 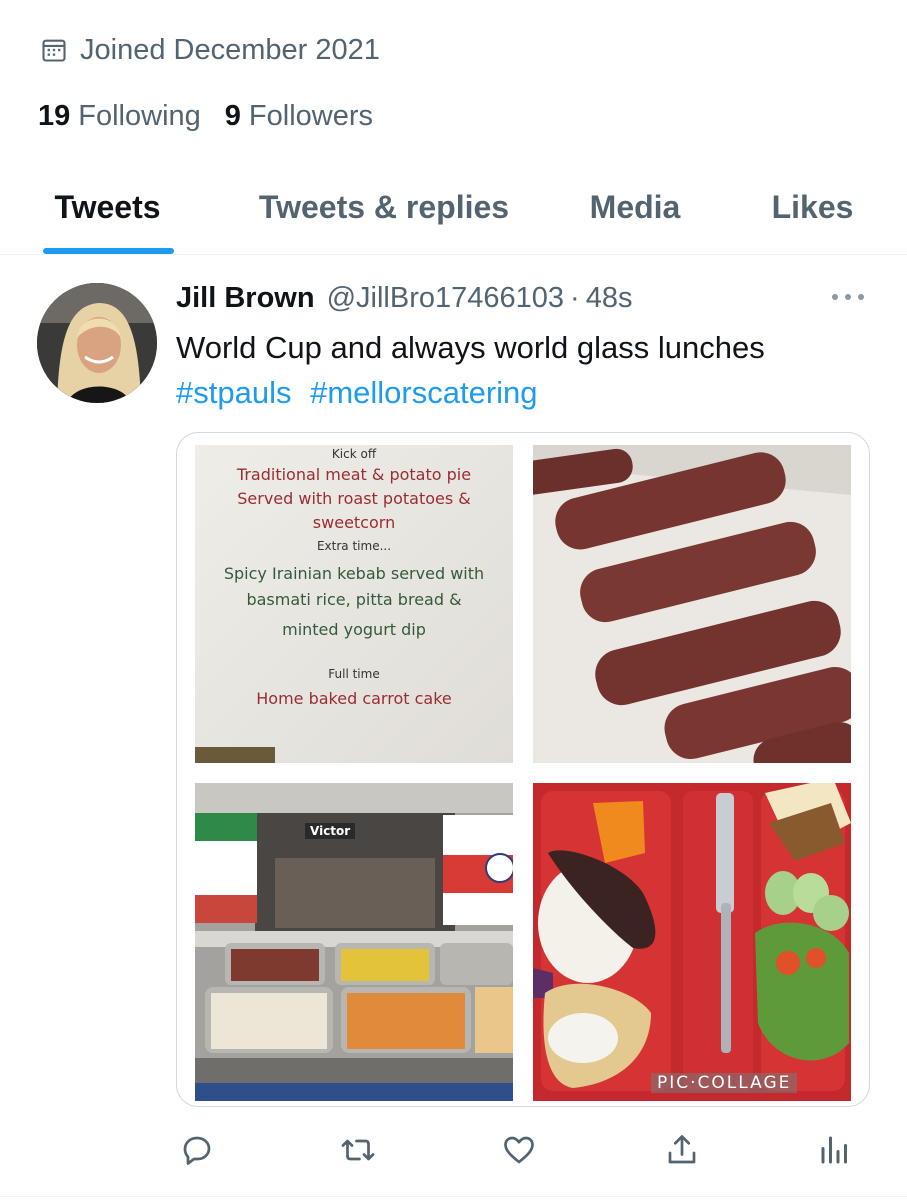 I want to click on tweet-actions, so click(x=453, y=1150).